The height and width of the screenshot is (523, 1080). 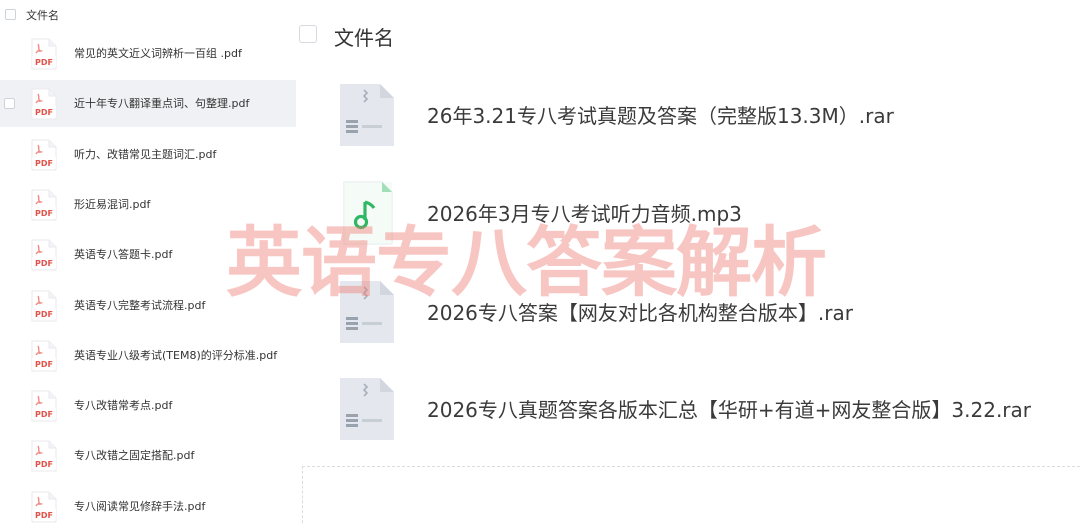 I want to click on left-list-header: 文件名, so click(x=148, y=14).